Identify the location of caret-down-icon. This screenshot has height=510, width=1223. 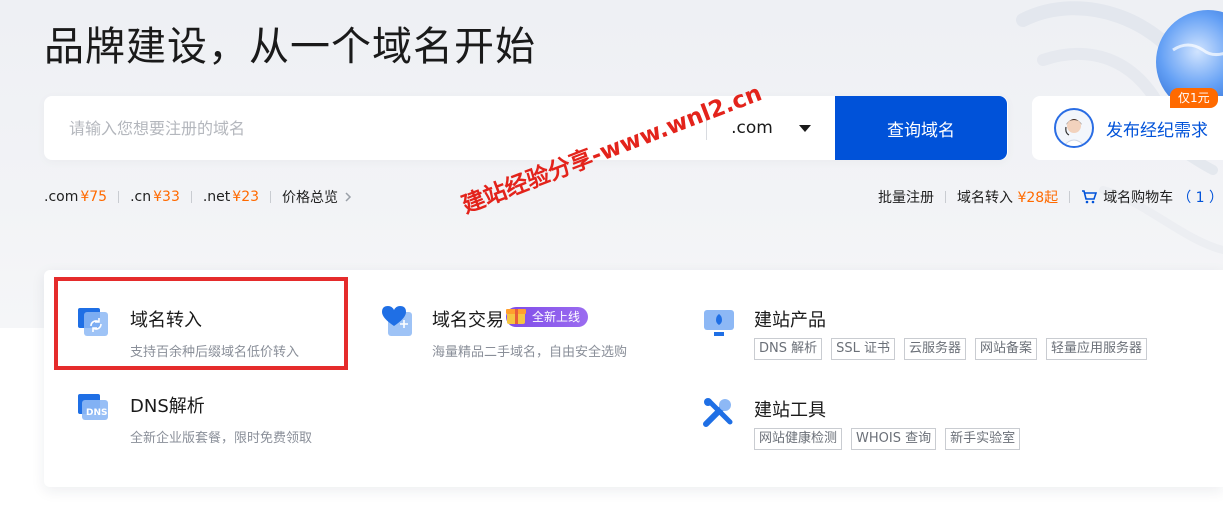
(804, 128).